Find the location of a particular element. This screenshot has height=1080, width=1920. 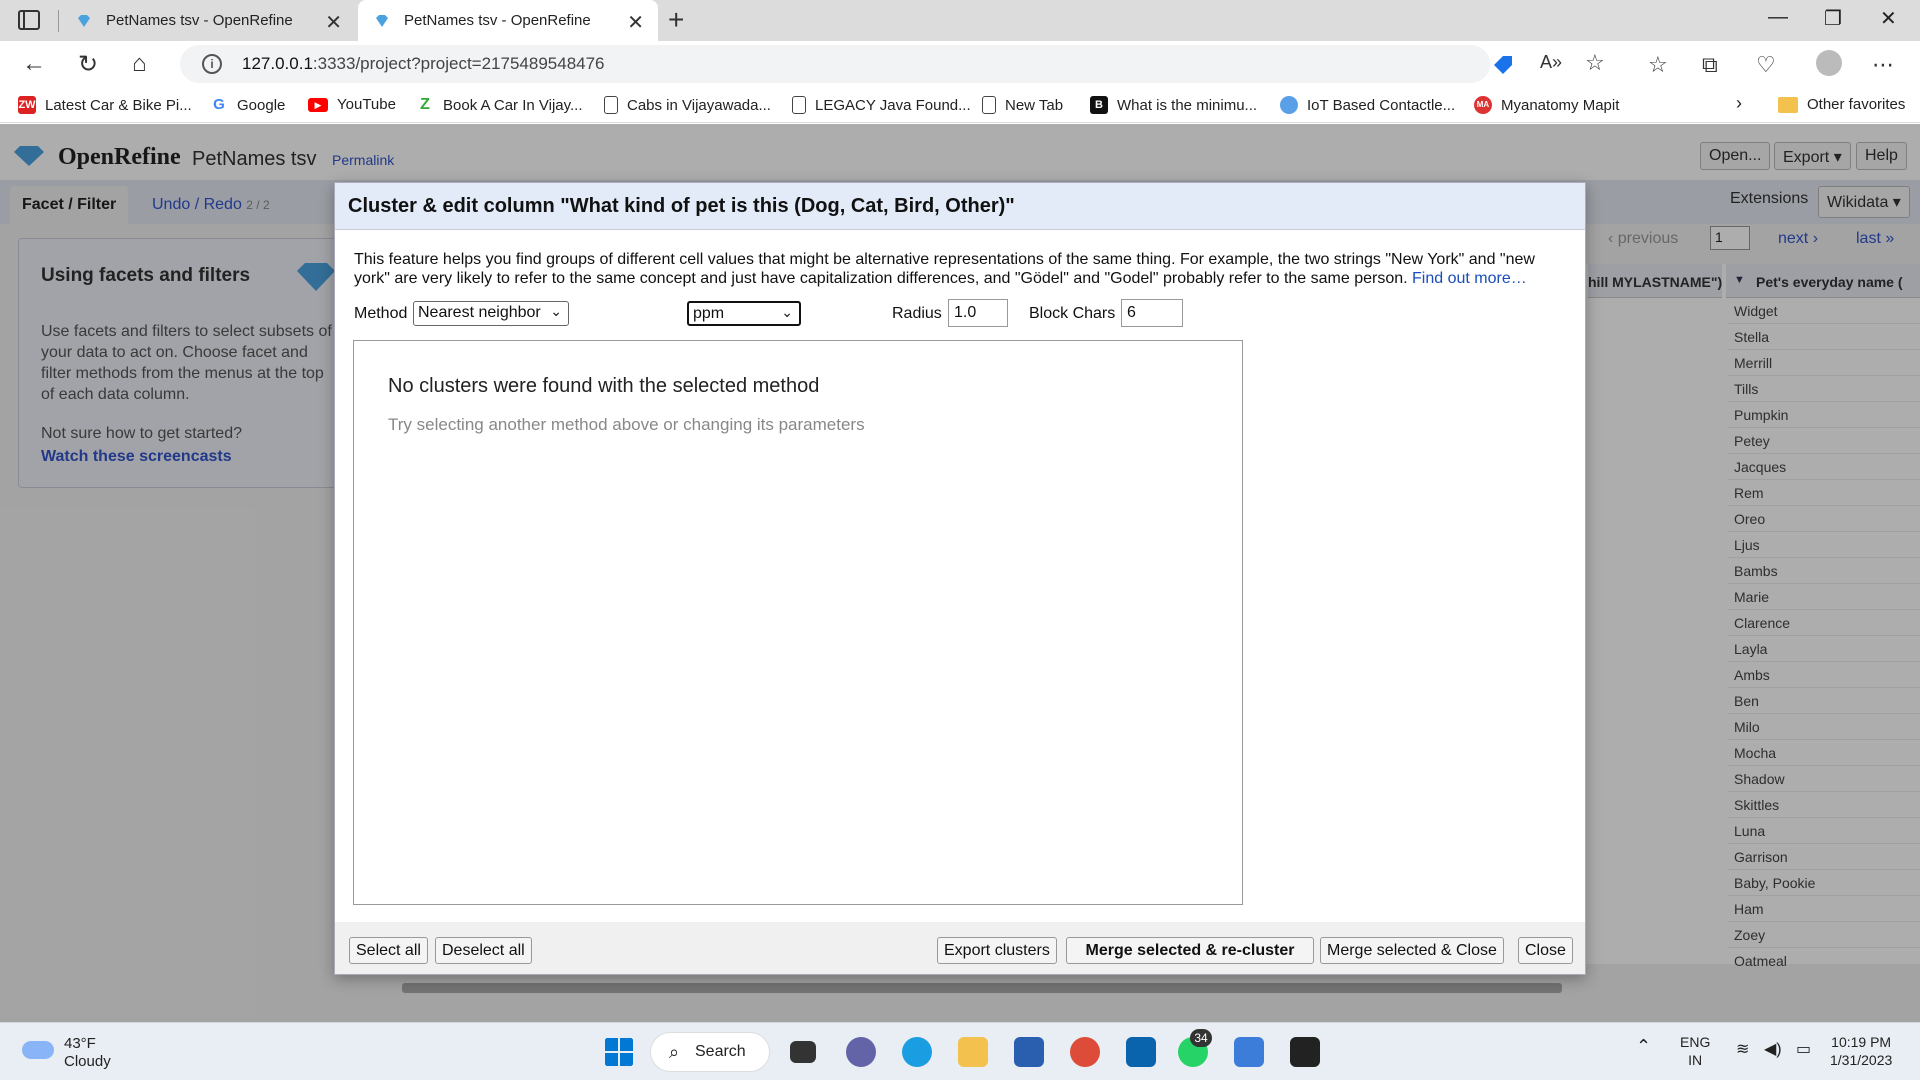

tab-actions-icon is located at coordinates (29, 20).